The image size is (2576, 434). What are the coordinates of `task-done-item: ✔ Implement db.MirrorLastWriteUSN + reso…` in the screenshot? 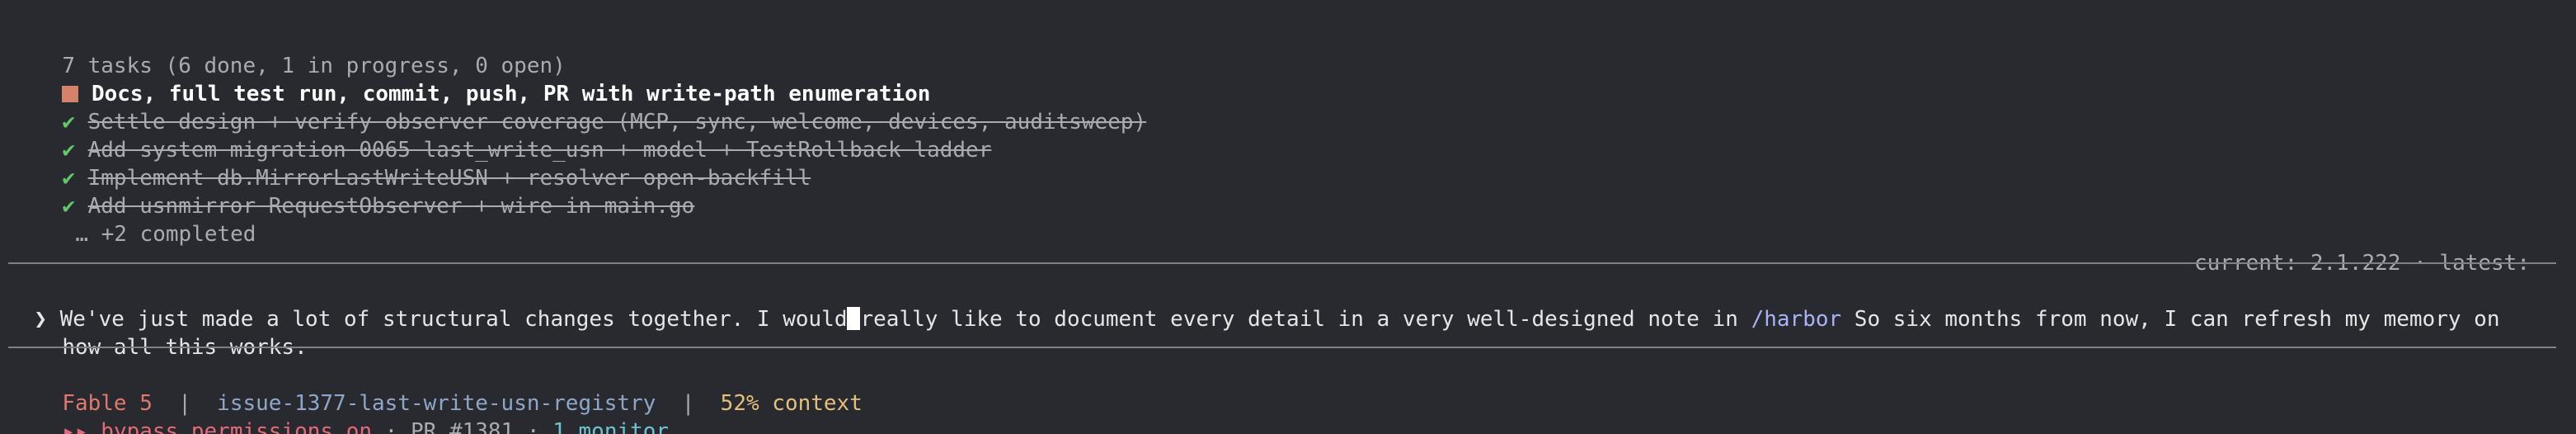 It's located at (423, 163).